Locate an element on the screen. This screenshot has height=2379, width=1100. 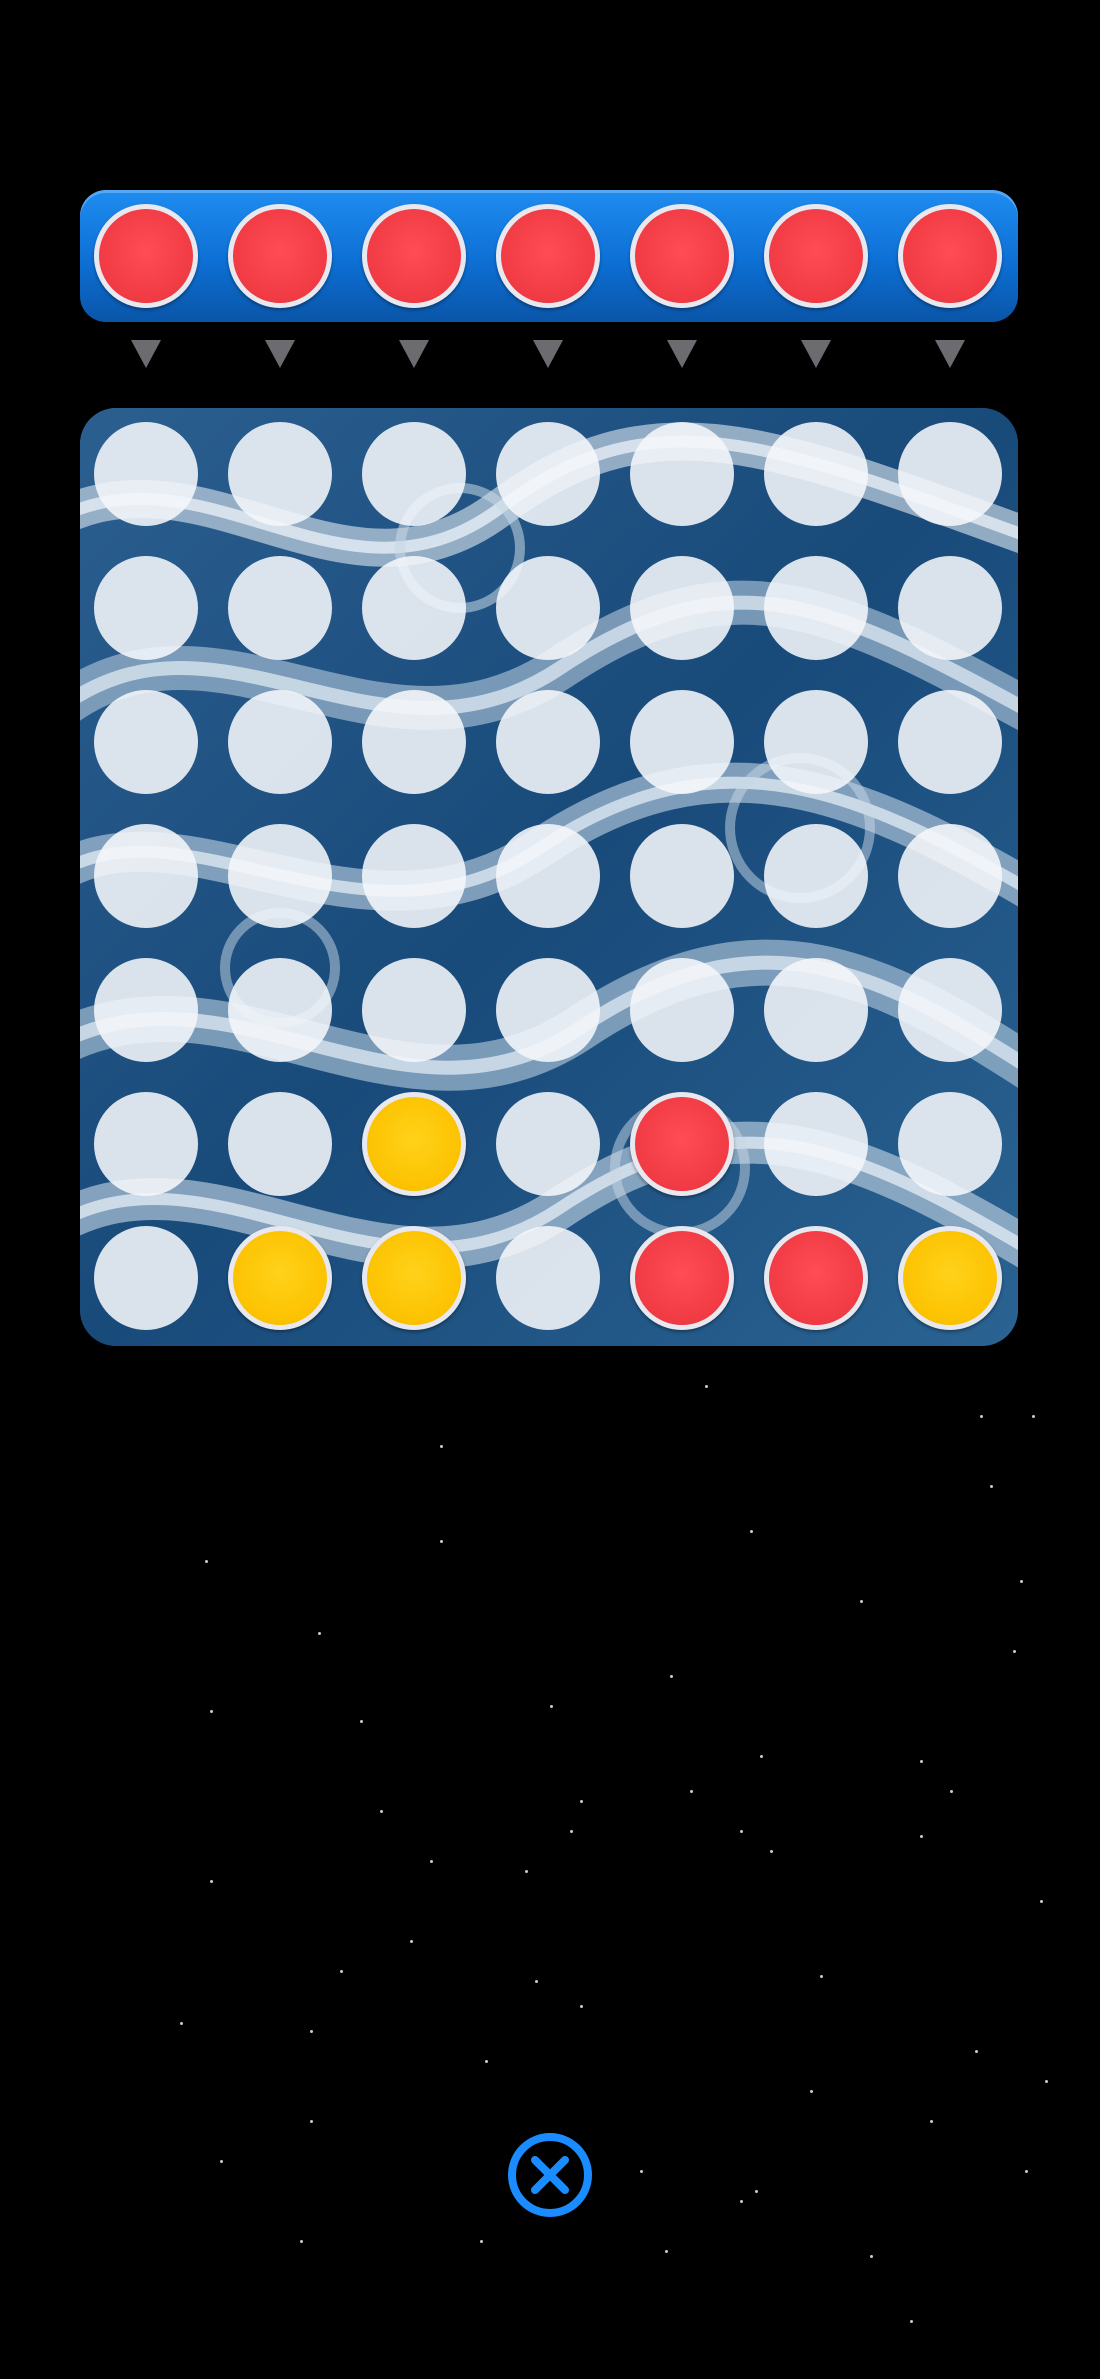
close-circle-icon is located at coordinates (550, 2175).